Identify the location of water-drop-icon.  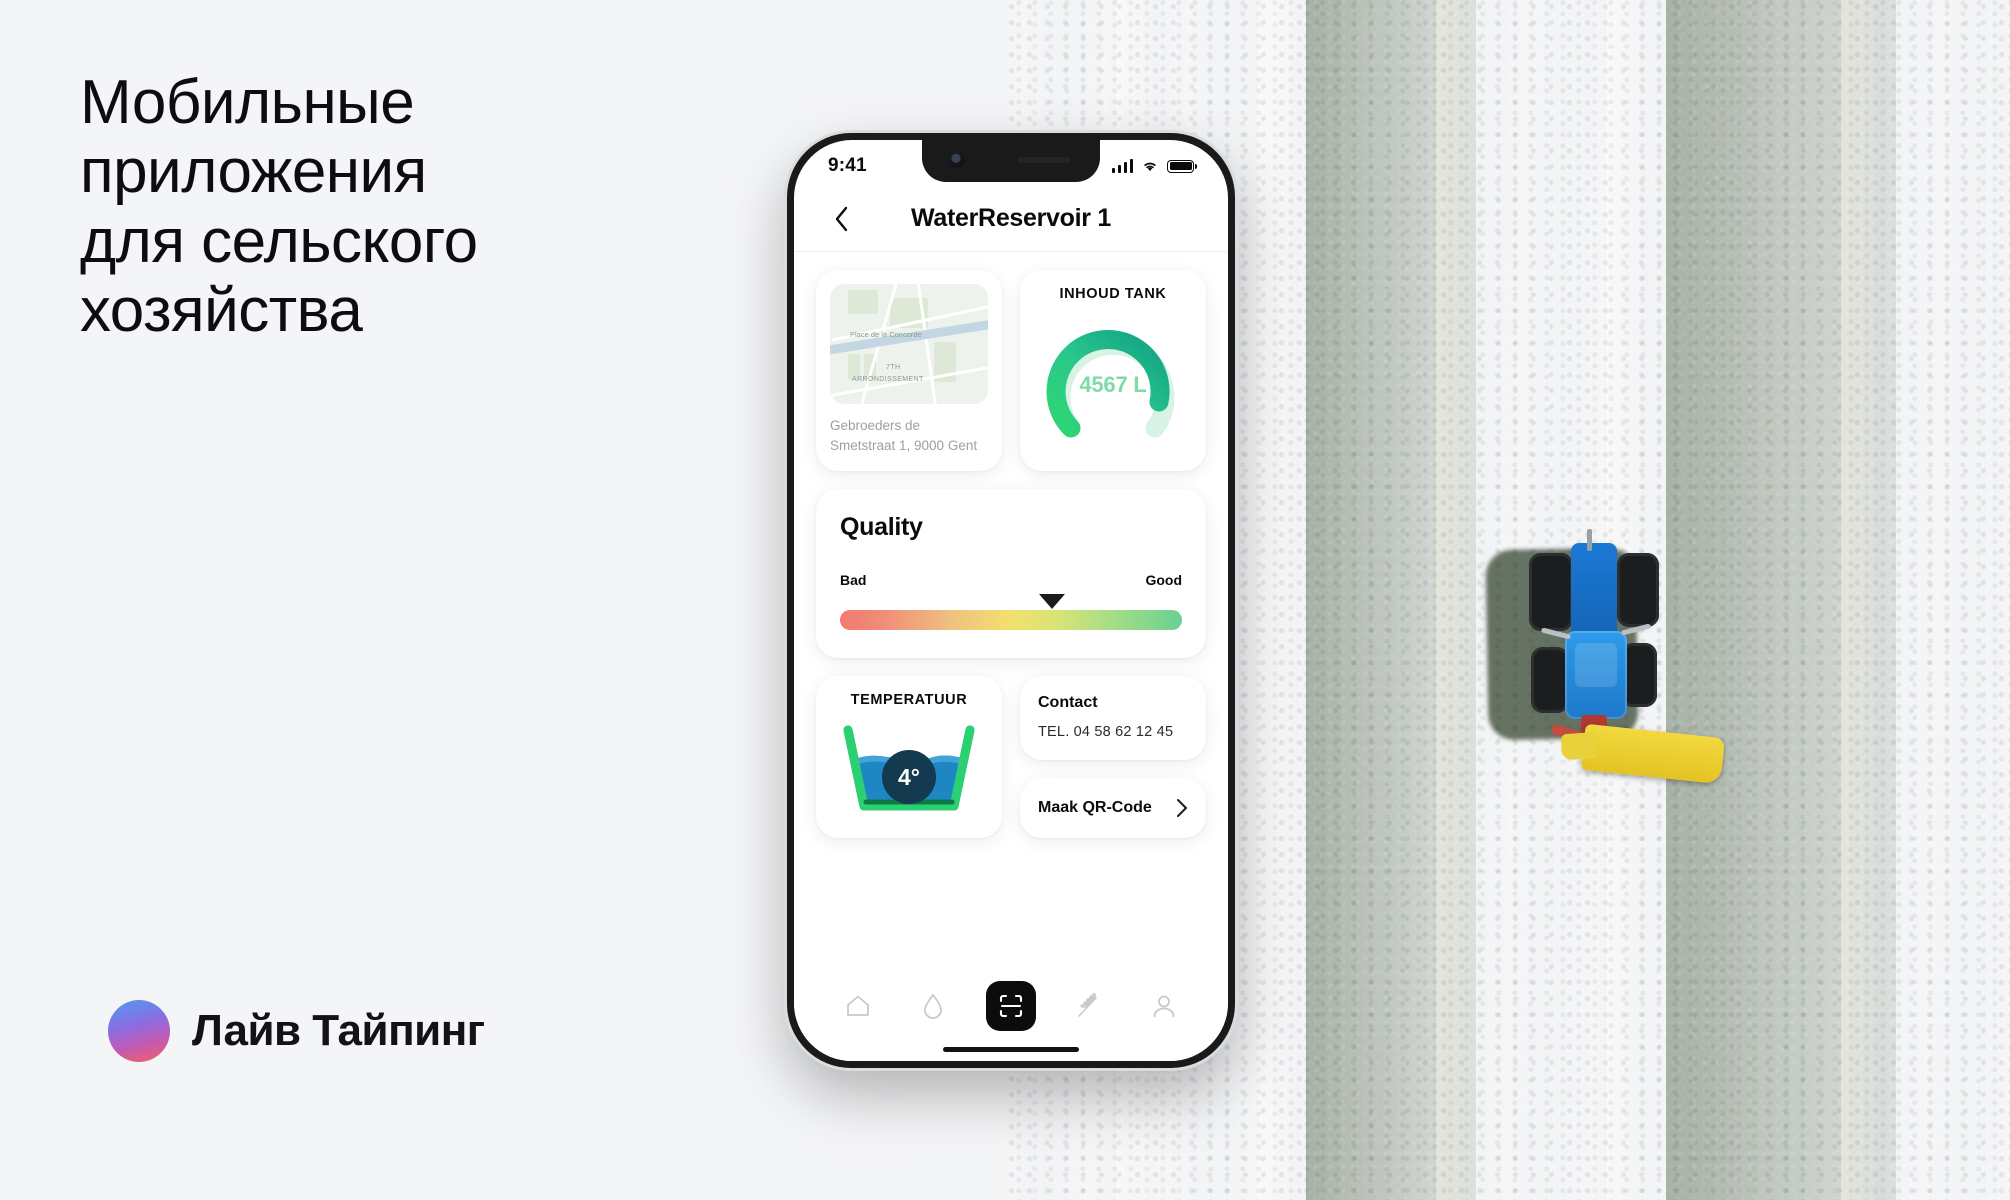
(933, 1006).